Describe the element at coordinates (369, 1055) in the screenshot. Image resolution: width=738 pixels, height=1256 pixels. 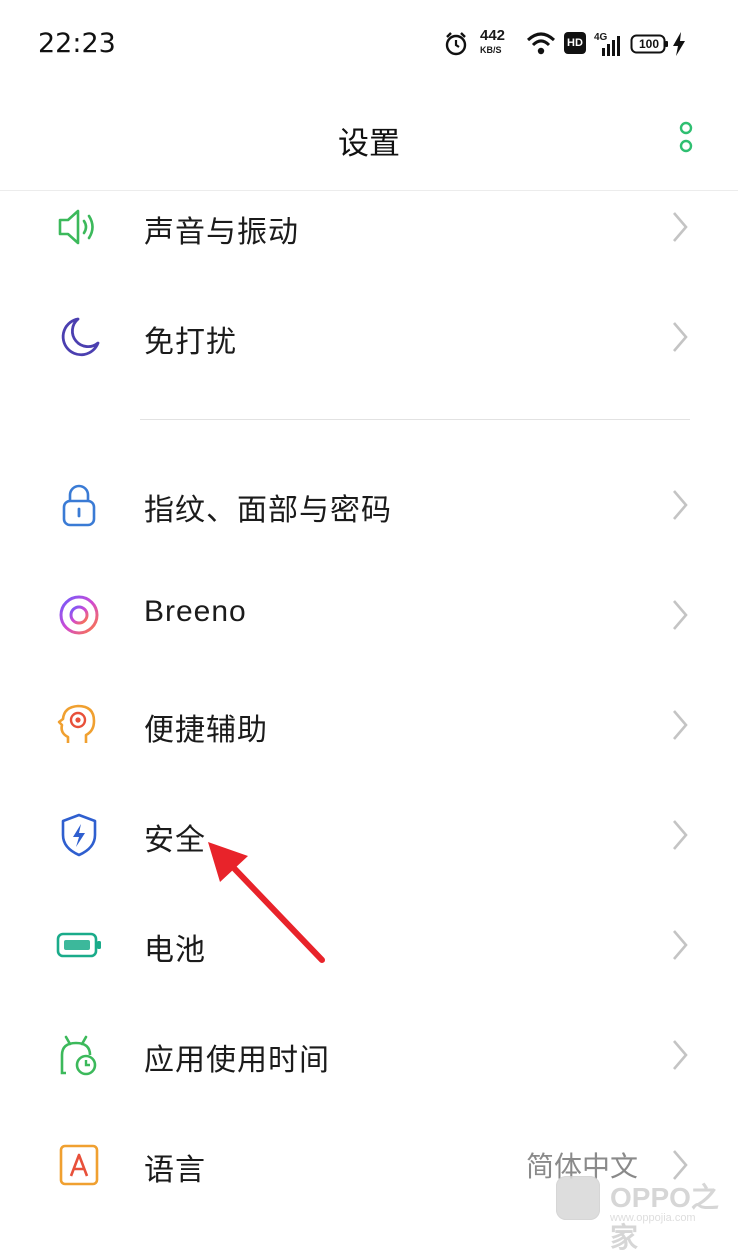
I see `settings-row-app-usage: 应用使用时间` at that location.